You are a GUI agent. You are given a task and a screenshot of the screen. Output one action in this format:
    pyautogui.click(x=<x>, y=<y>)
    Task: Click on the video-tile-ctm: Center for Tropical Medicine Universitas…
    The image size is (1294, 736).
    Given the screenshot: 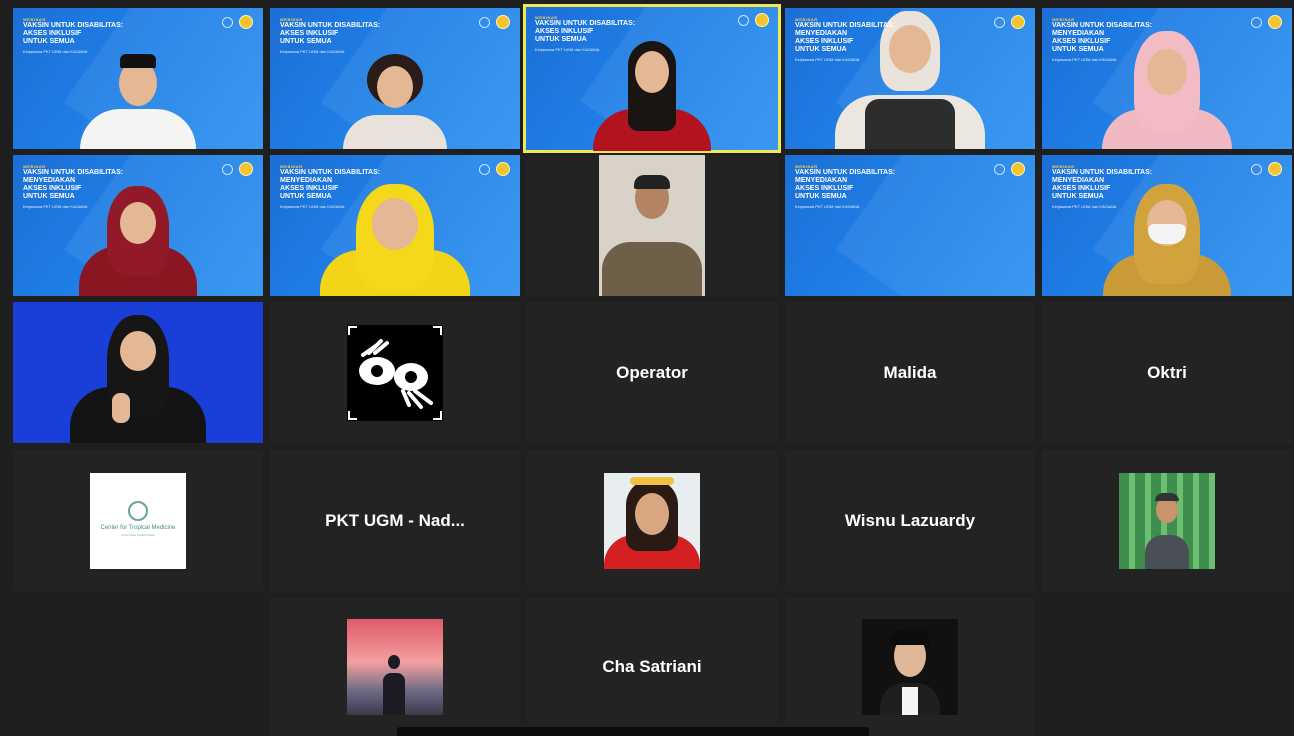 What is the action you would take?
    pyautogui.click(x=138, y=520)
    